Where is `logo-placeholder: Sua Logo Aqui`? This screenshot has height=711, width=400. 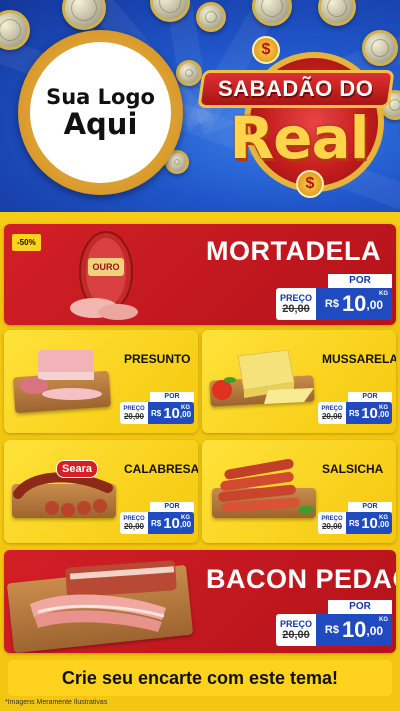 logo-placeholder: Sua Logo Aqui is located at coordinates (100, 112).